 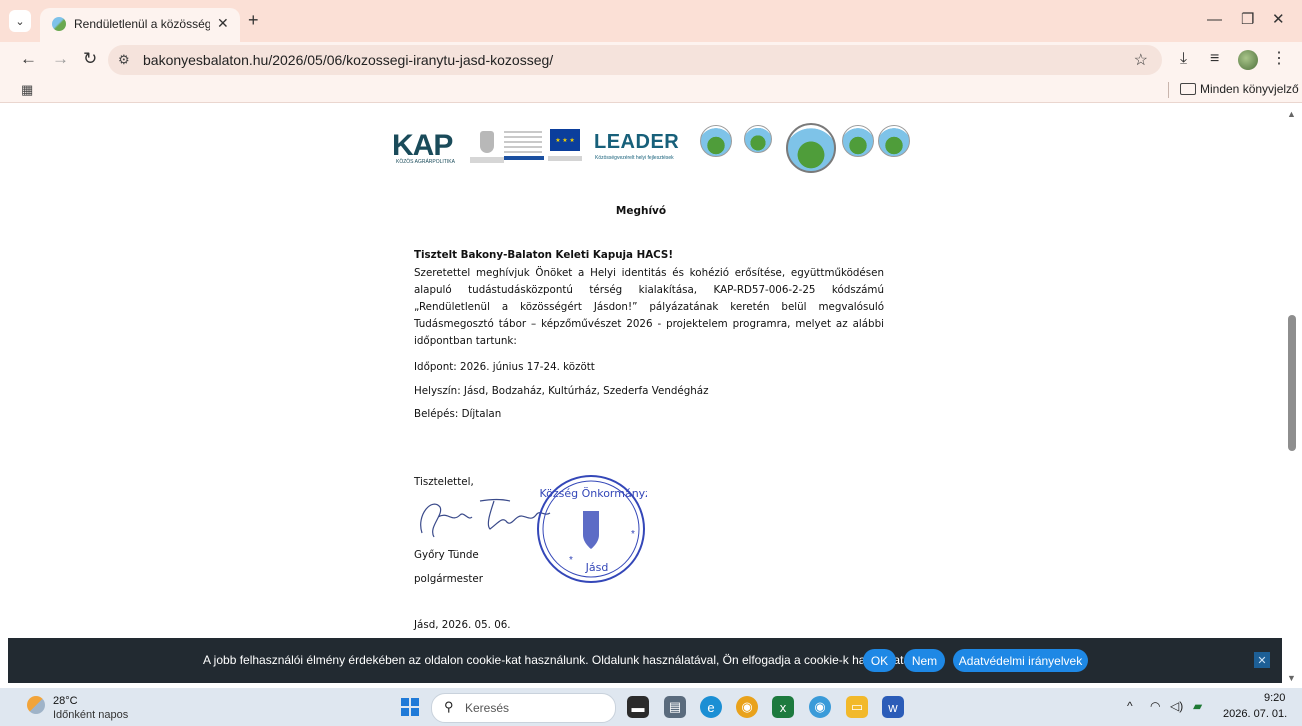 I want to click on letter-place-date: Jásd, 2026. 05. 06., so click(x=462, y=625).